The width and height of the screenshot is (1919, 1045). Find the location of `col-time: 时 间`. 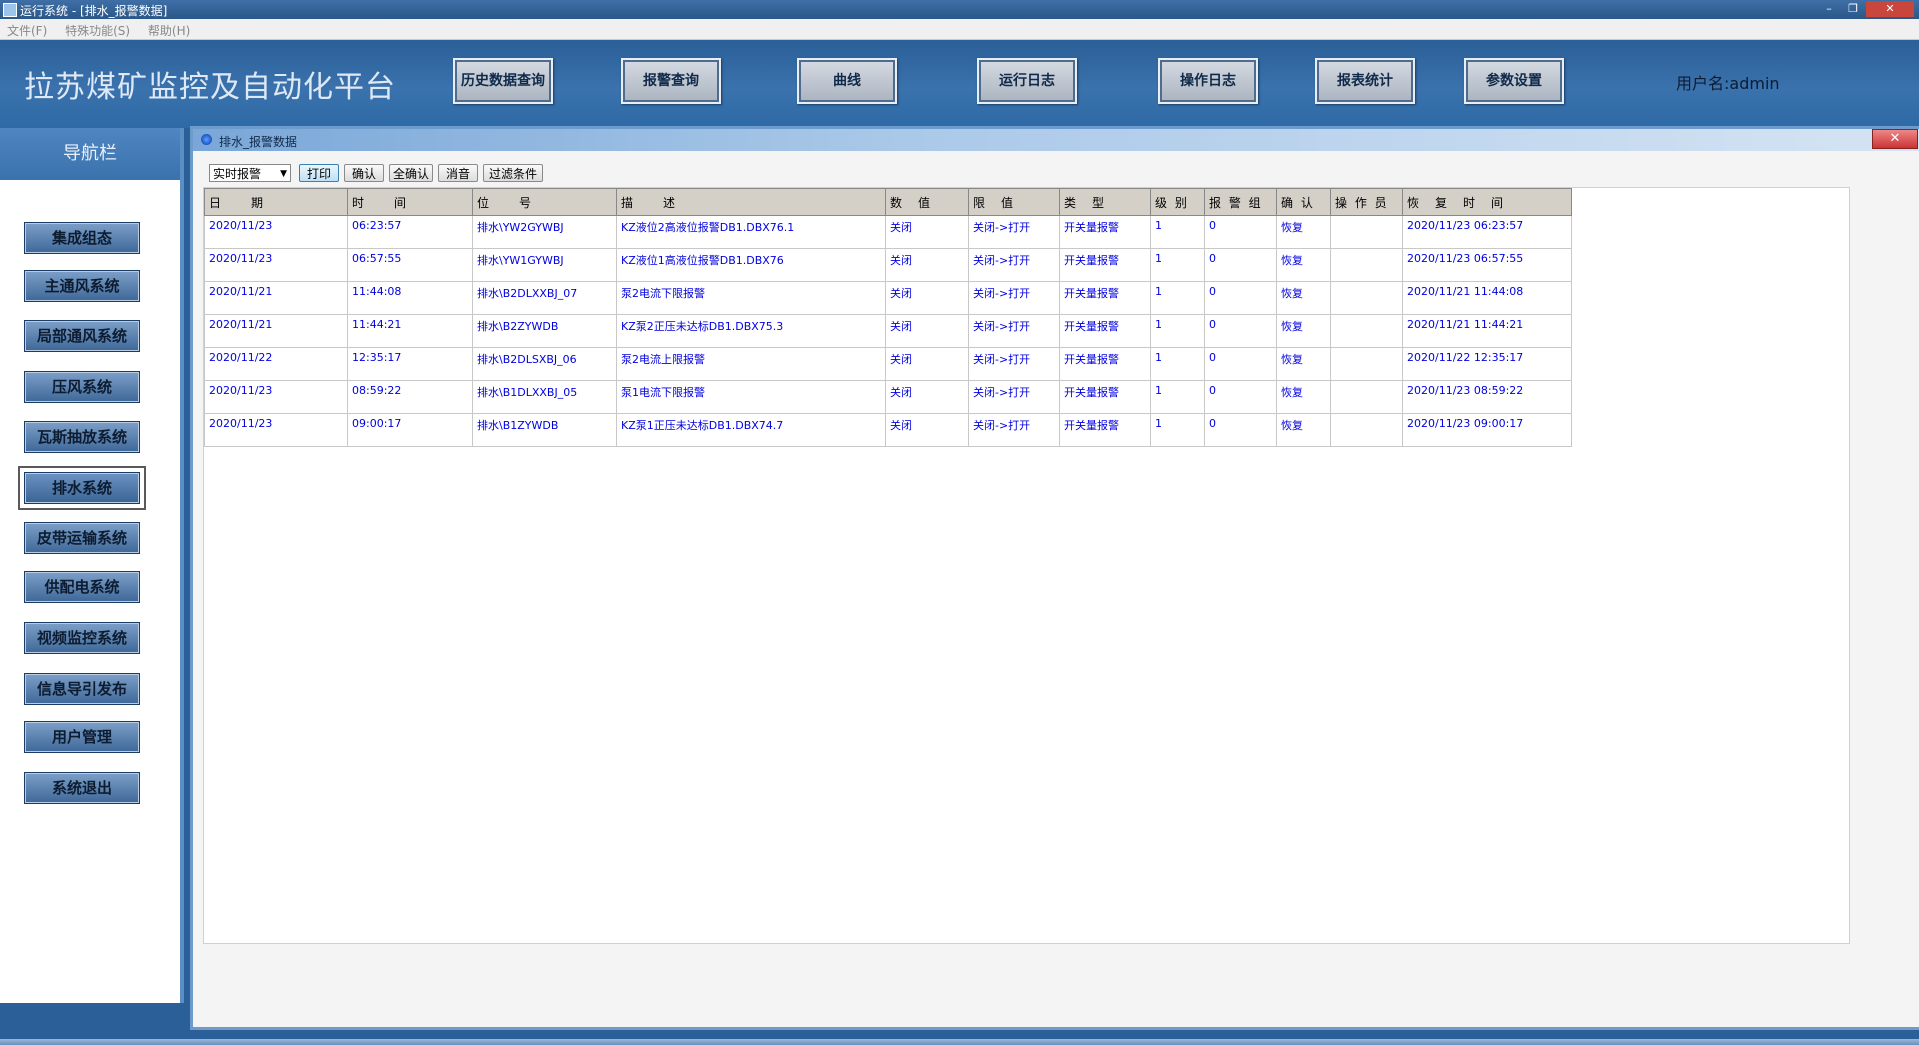

col-time: 时 间 is located at coordinates (410, 202).